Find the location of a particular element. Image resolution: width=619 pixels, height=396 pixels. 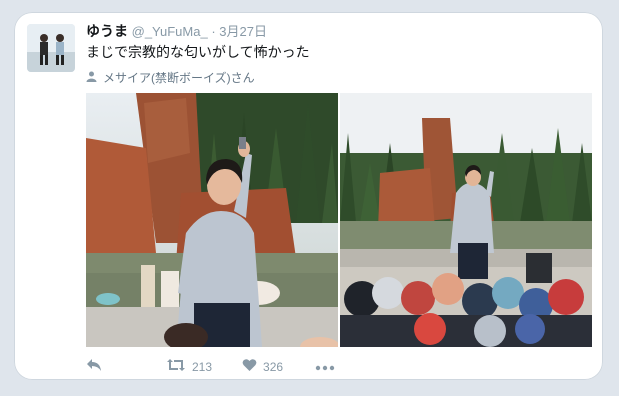

user-handle: @_YuFuMa_ is located at coordinates (170, 31).